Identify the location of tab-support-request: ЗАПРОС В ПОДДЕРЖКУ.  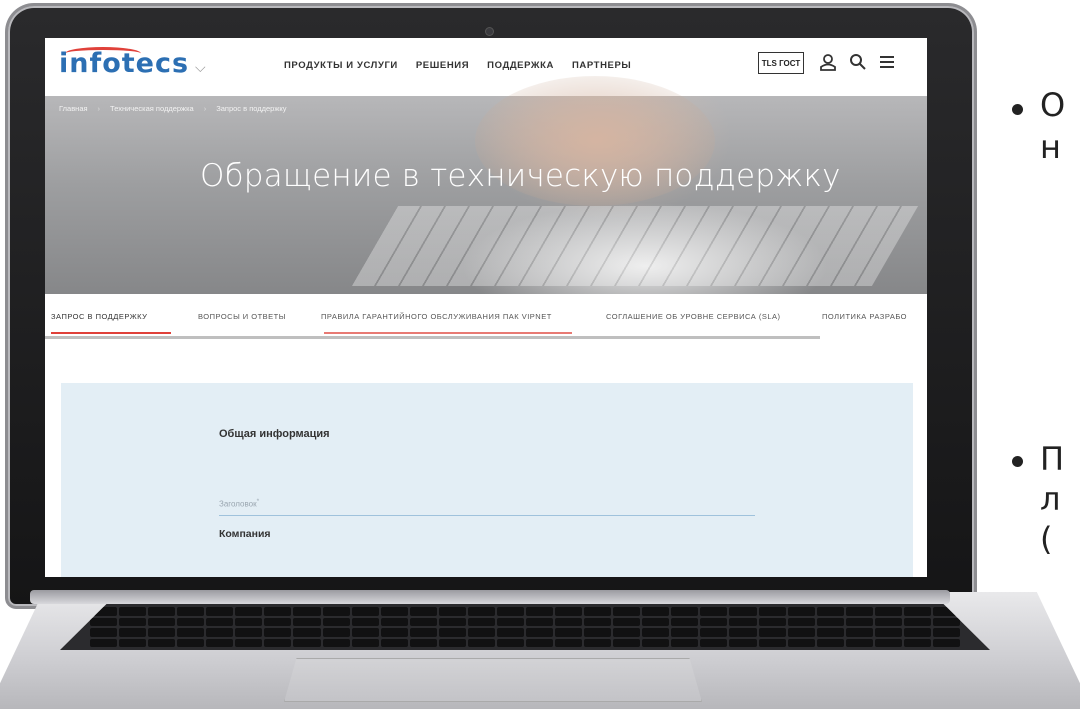
(99, 316).